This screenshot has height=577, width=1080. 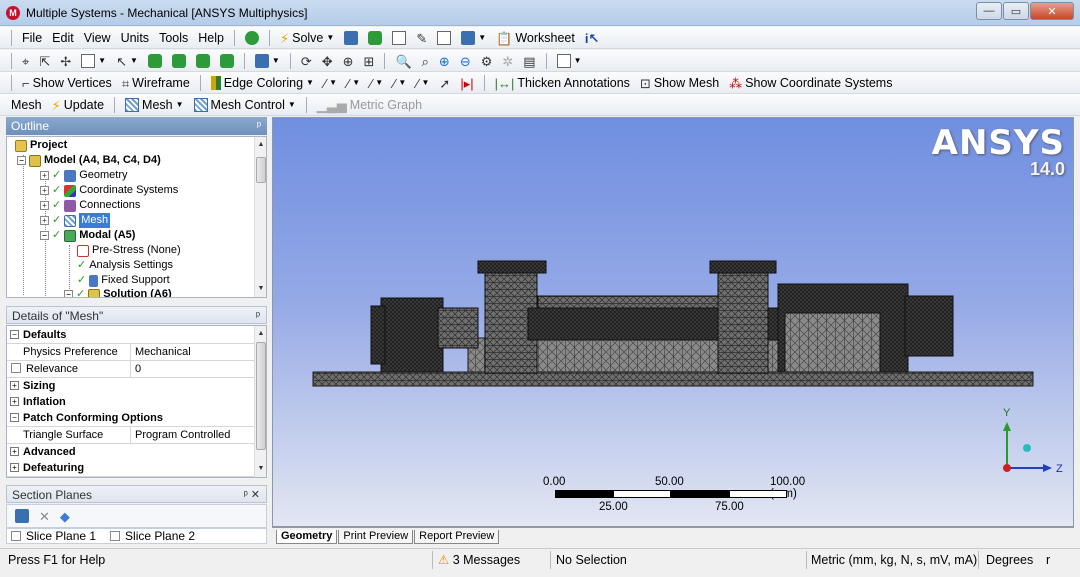 I want to click on tree-item-modal: − ✓ Modal (A5), so click(x=87, y=235).